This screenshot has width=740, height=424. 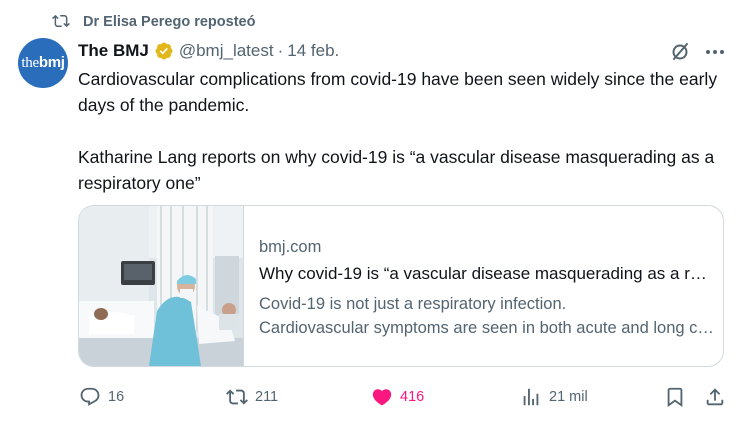 I want to click on bookmark-button, so click(x=675, y=397).